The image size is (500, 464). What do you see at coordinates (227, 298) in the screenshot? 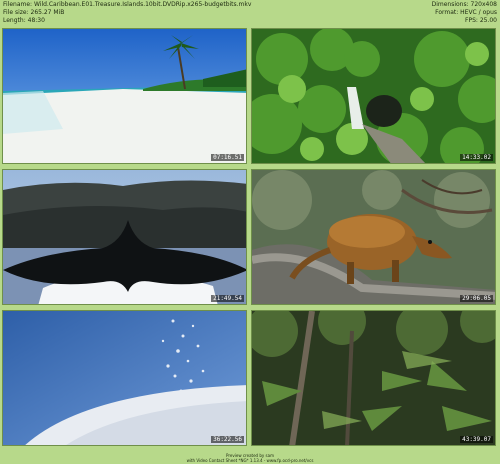
I see `thumbnail-timestamp: 21:49.54` at bounding box center [227, 298].